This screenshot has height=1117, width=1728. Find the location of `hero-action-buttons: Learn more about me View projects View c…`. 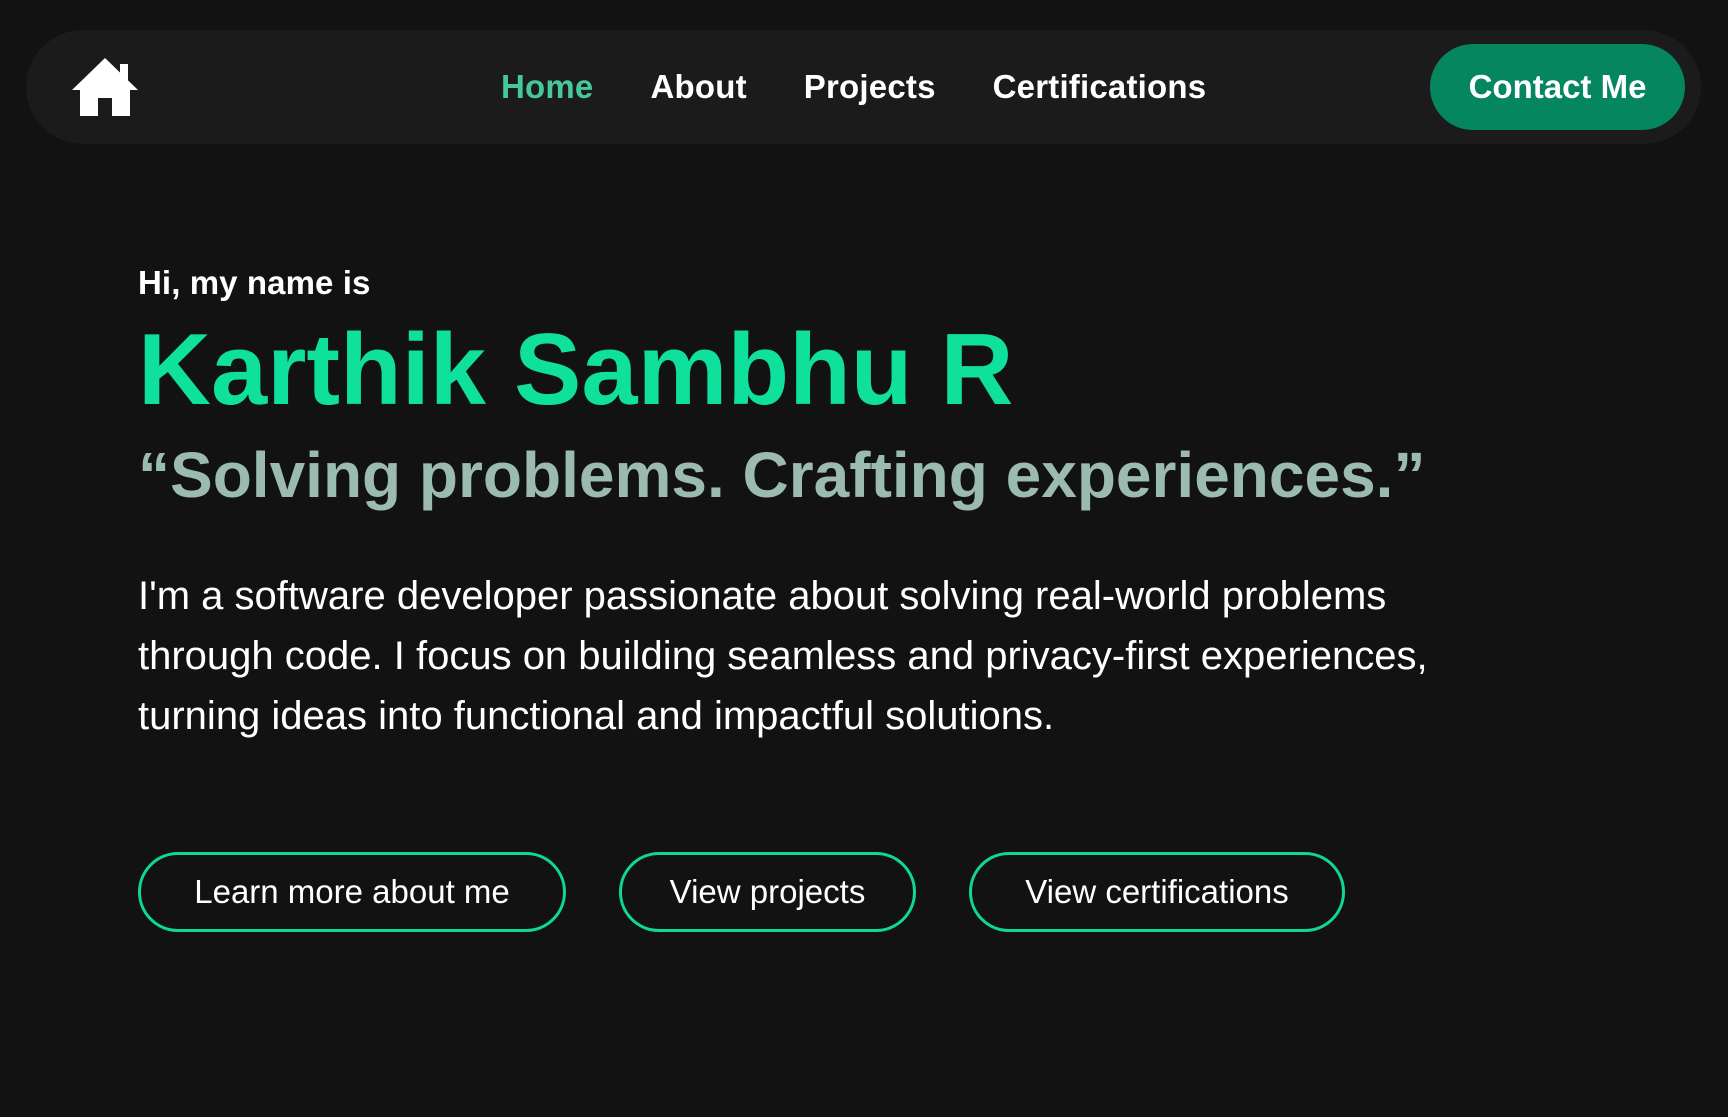

hero-action-buttons: Learn more about me View projects View c… is located at coordinates (741, 892).